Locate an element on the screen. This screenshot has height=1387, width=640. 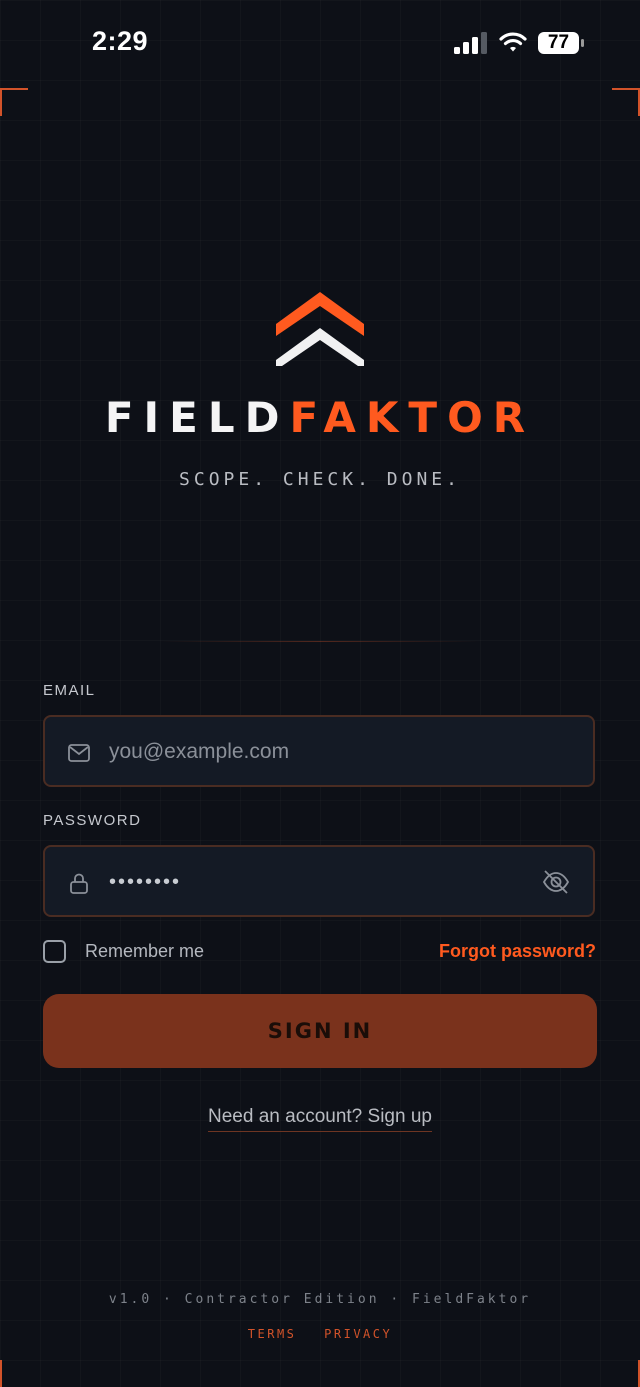
password-label: PASSWORD is located at coordinates (92, 820).